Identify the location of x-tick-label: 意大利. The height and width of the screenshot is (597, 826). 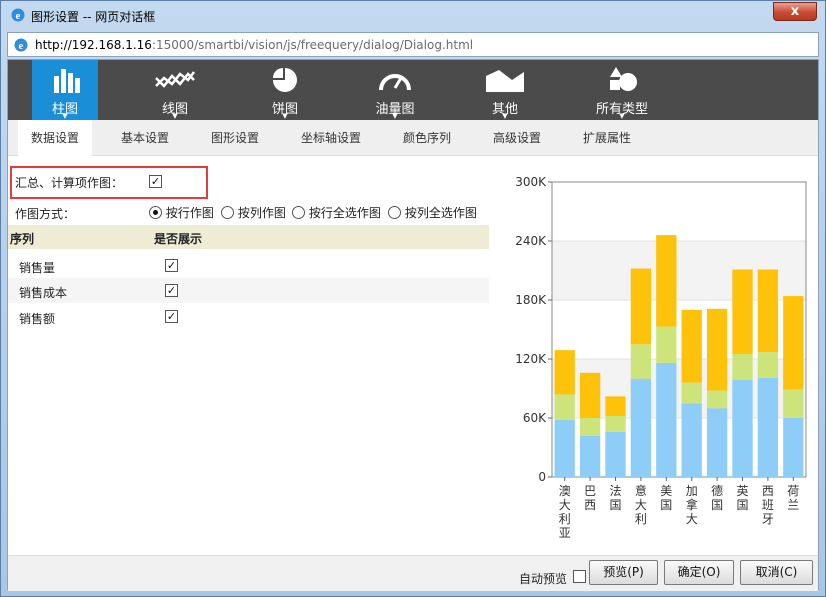
(641, 504).